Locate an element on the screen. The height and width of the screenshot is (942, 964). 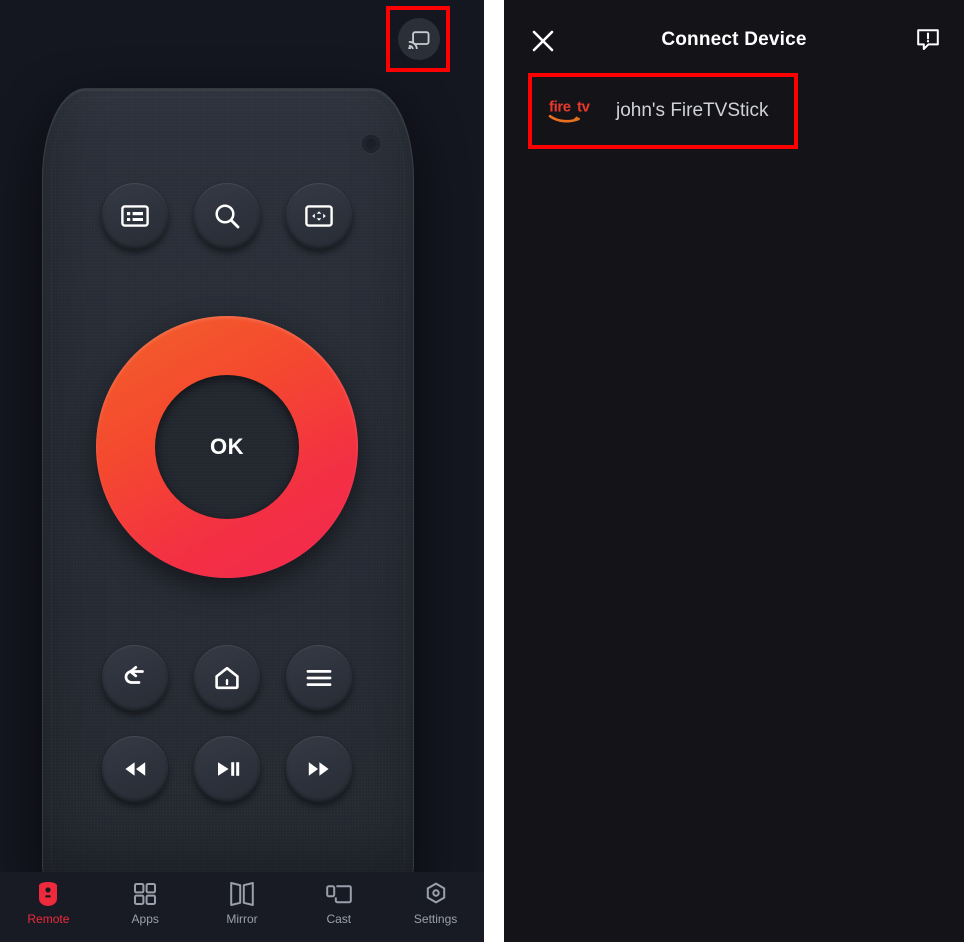
device-name: john's FireTVStick is located at coordinates (692, 110).